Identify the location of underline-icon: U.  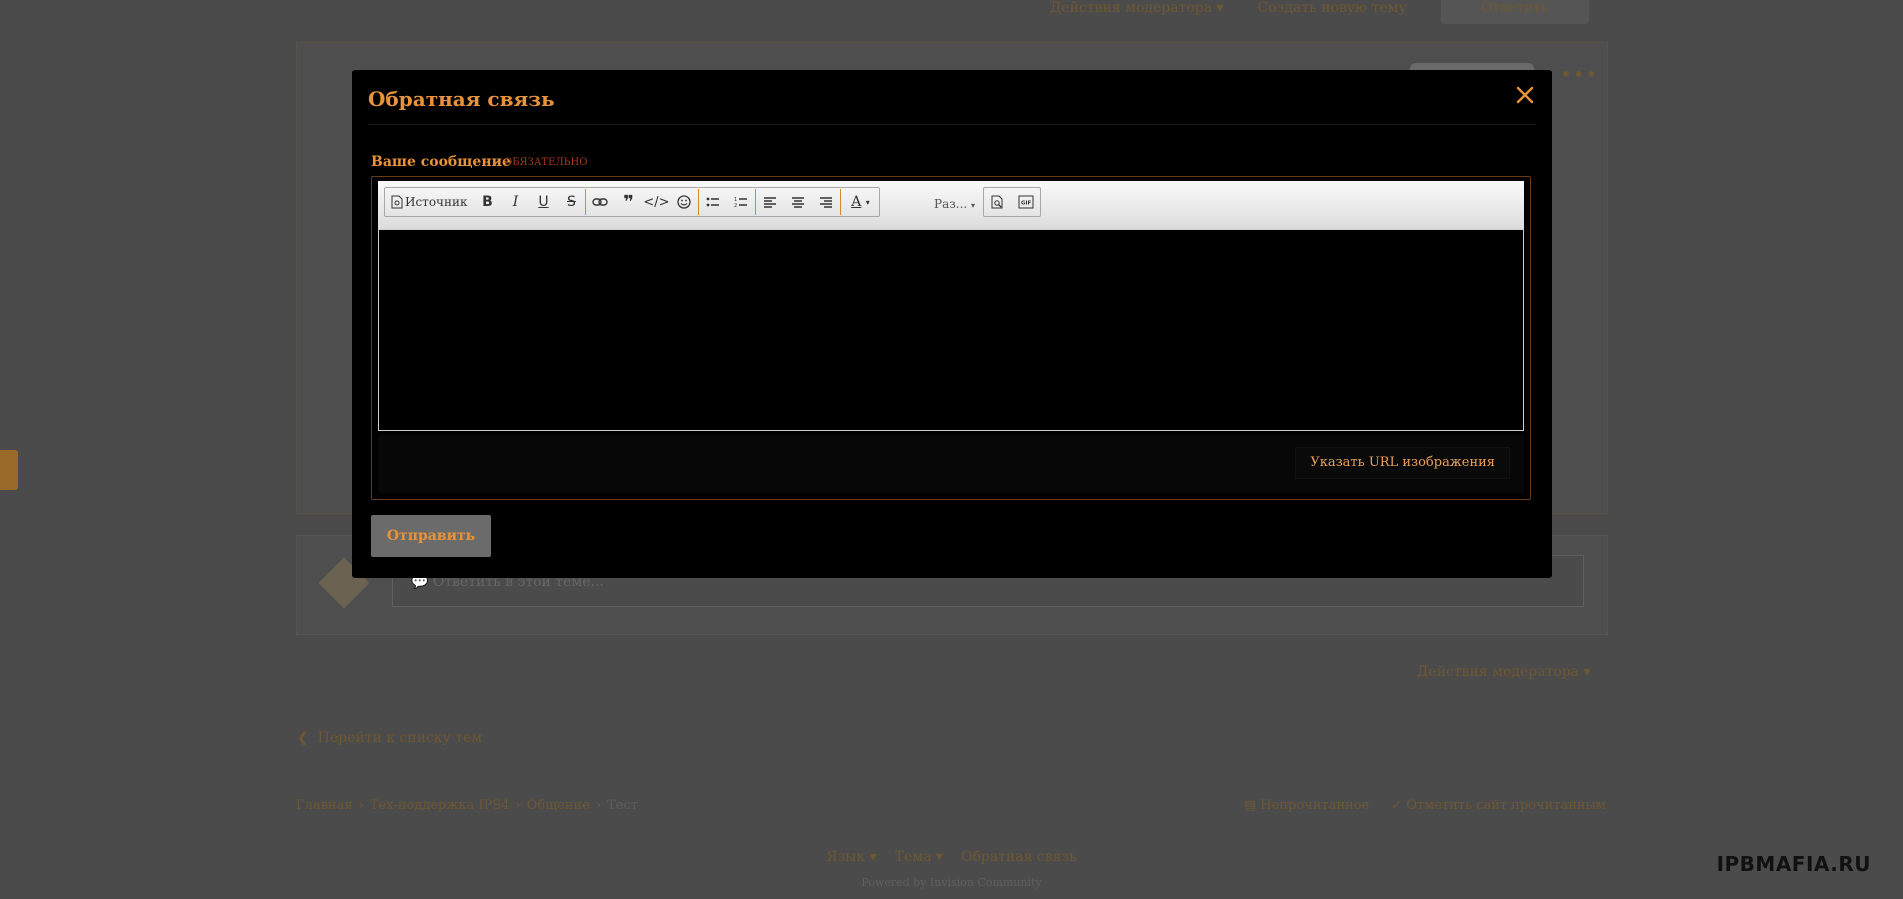
(543, 202).